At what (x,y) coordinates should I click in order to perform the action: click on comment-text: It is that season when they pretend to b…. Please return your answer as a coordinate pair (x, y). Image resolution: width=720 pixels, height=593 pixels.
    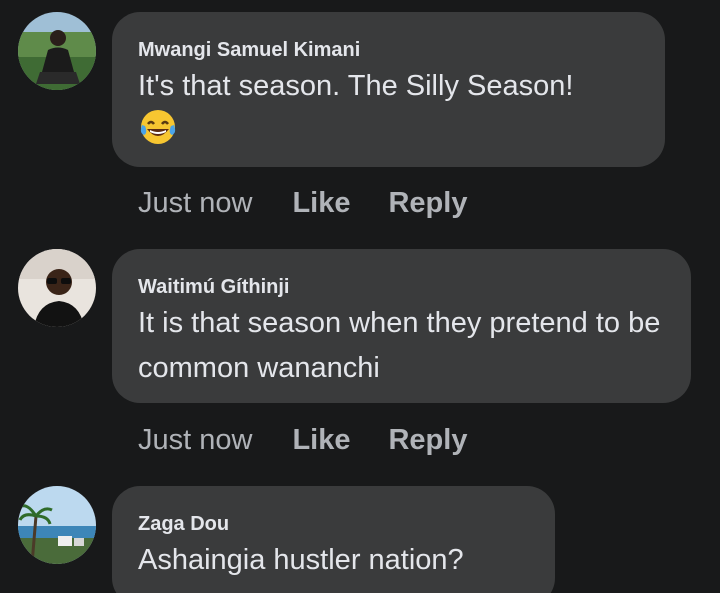
    Looking at the image, I should click on (399, 345).